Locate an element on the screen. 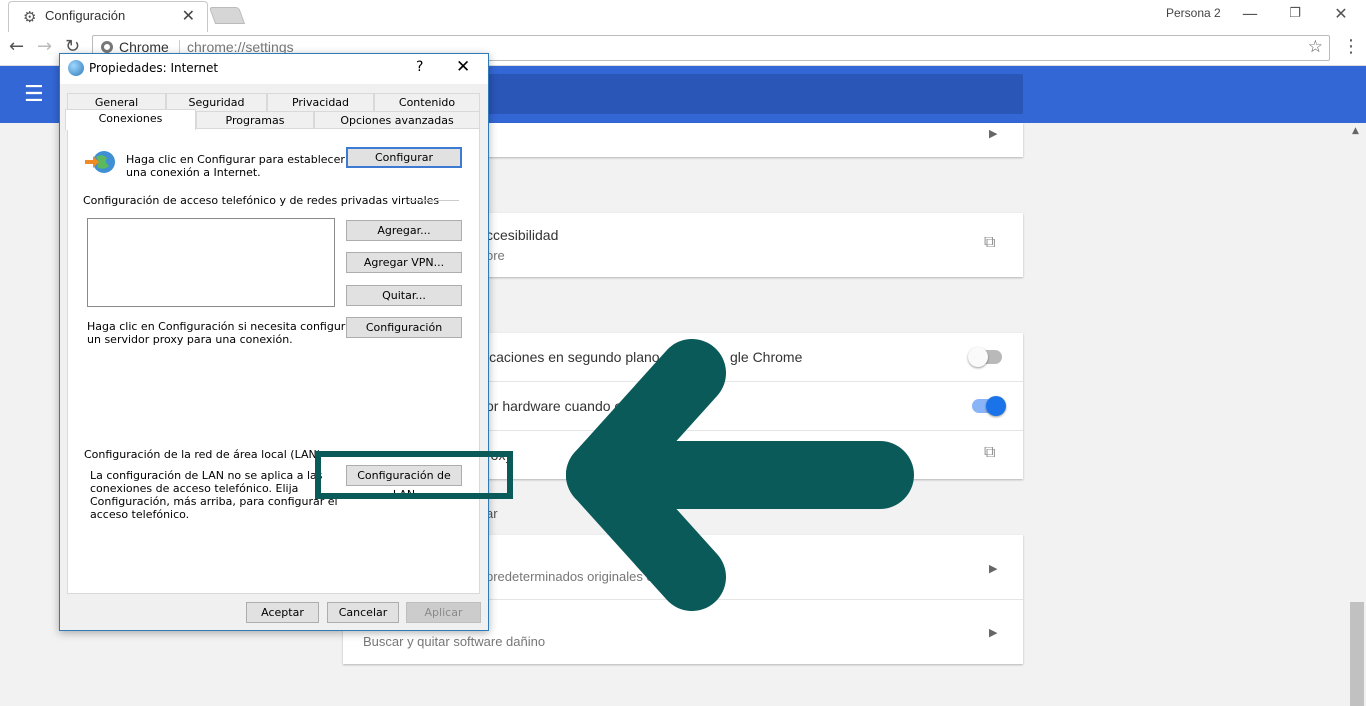  forward-arrow-icon: → is located at coordinates (44, 46).